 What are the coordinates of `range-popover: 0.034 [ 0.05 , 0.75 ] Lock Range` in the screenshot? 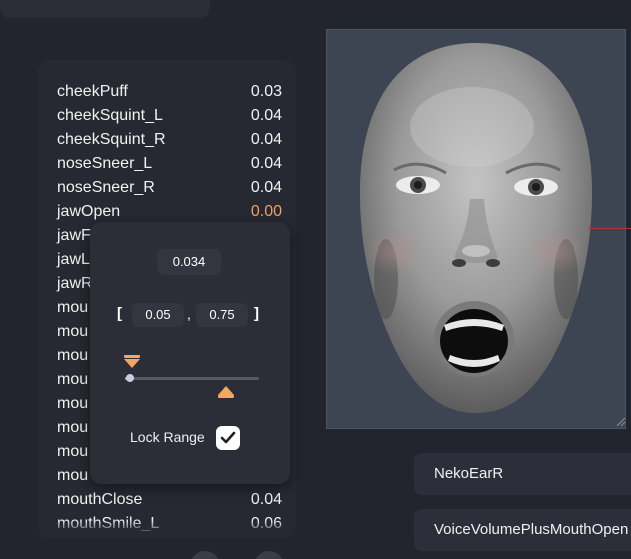 It's located at (190, 353).